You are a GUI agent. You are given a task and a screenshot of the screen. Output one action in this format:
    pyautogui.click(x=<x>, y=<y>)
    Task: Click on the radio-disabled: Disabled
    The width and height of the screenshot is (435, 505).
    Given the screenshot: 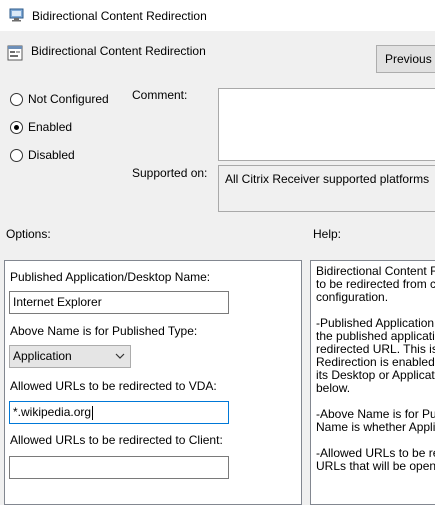 What is the action you would take?
    pyautogui.click(x=42, y=155)
    